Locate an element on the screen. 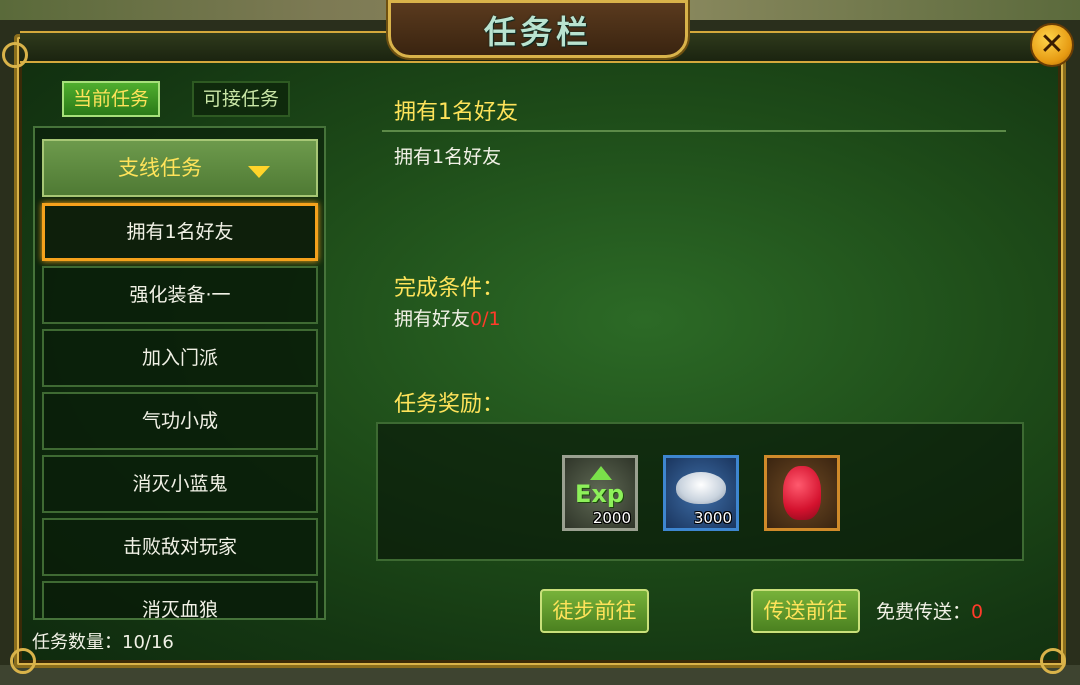  free-teleport-info: 免费传送：0 is located at coordinates (929, 610).